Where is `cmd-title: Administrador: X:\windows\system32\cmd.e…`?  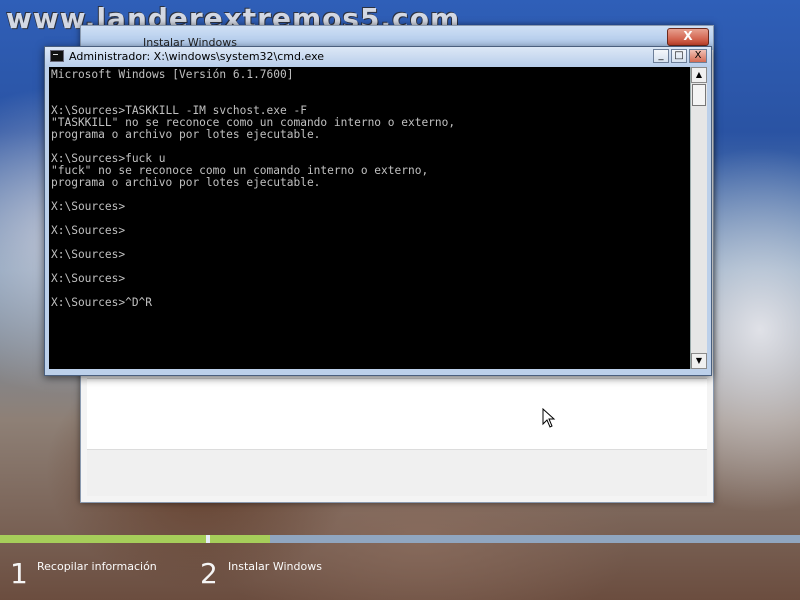 cmd-title: Administrador: X:\windows\system32\cmd.e… is located at coordinates (197, 56).